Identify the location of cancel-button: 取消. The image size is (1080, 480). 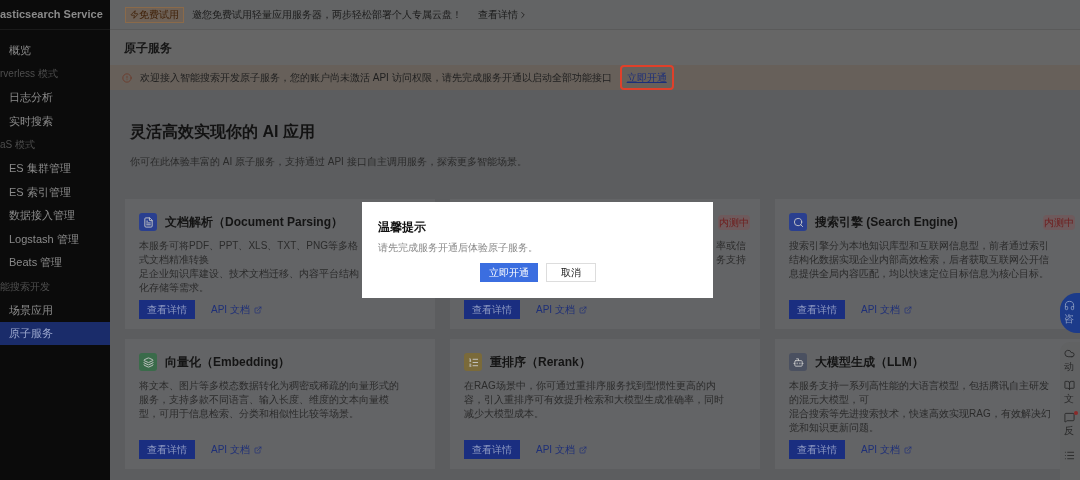
(570, 272).